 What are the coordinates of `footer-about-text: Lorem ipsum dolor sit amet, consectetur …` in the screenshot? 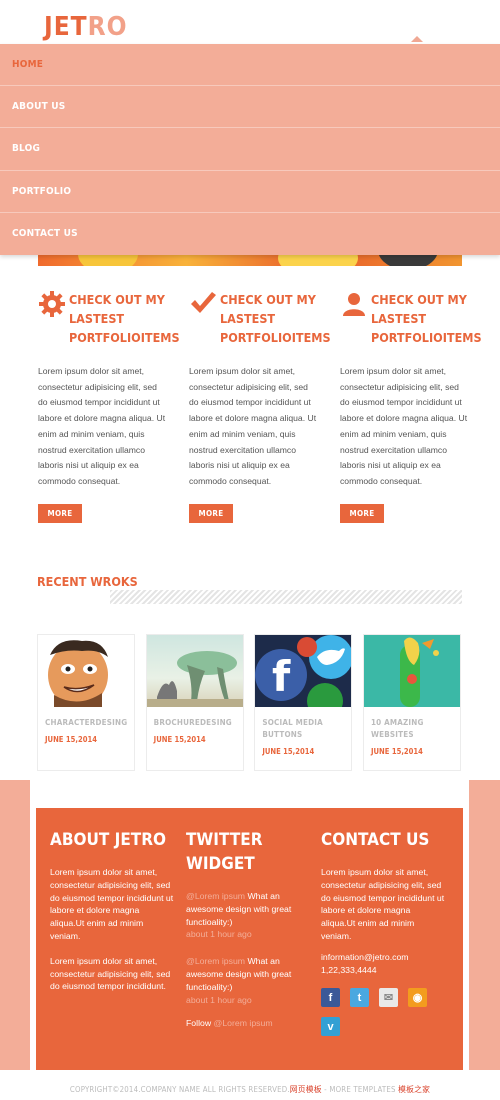 It's located at (112, 904).